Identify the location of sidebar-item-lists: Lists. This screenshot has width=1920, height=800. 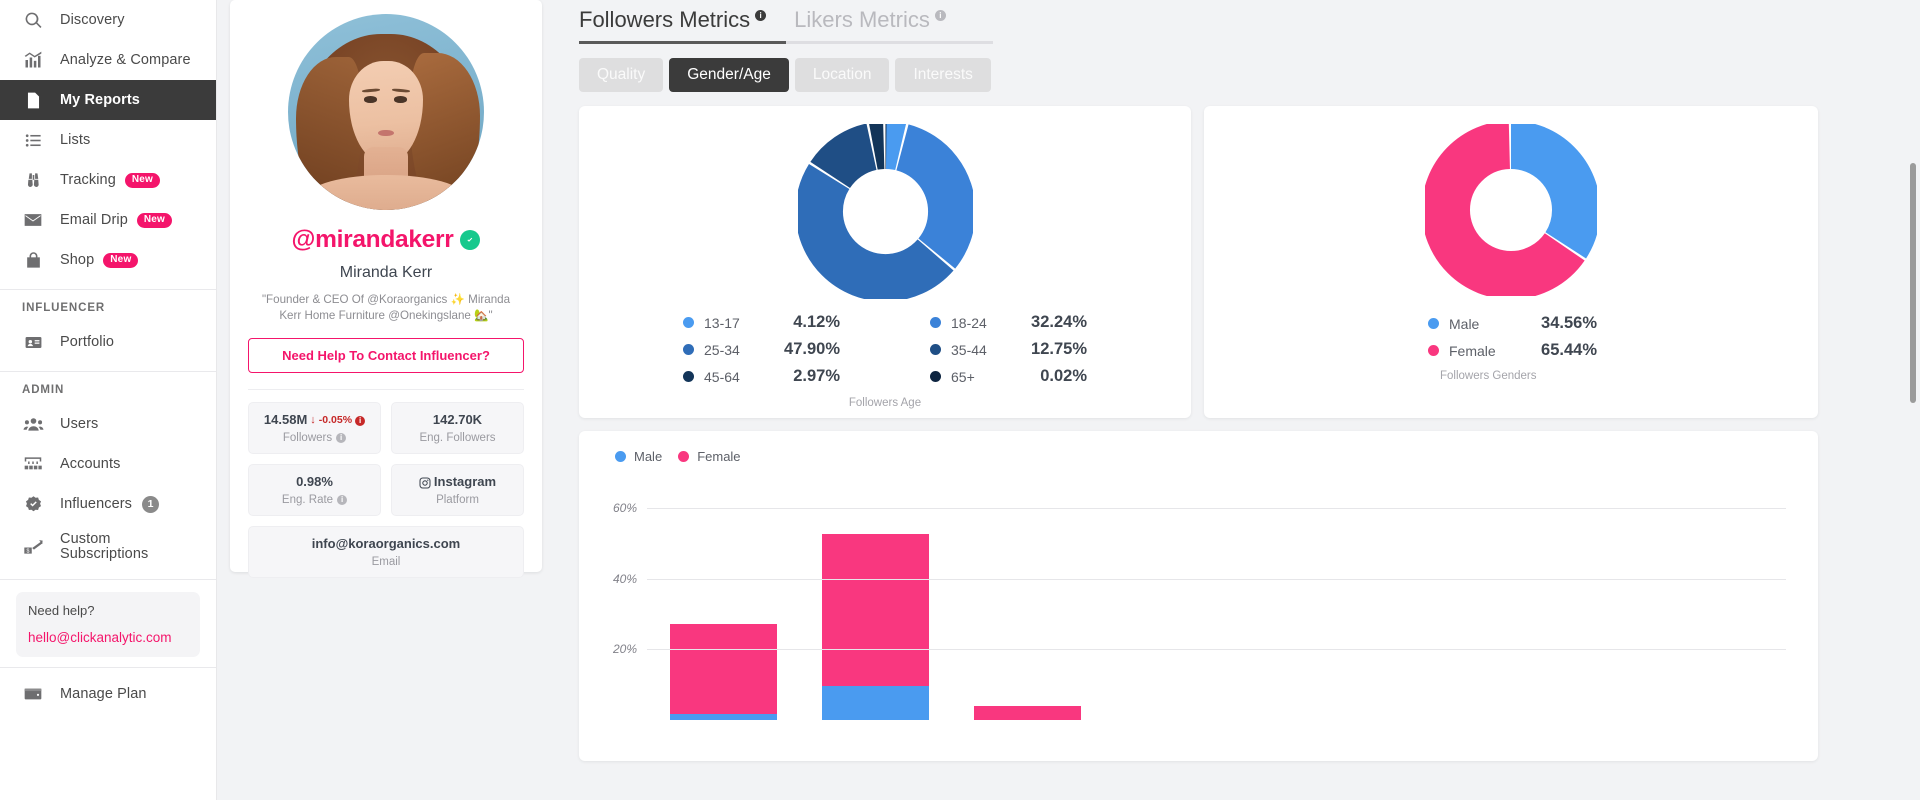
(108, 140).